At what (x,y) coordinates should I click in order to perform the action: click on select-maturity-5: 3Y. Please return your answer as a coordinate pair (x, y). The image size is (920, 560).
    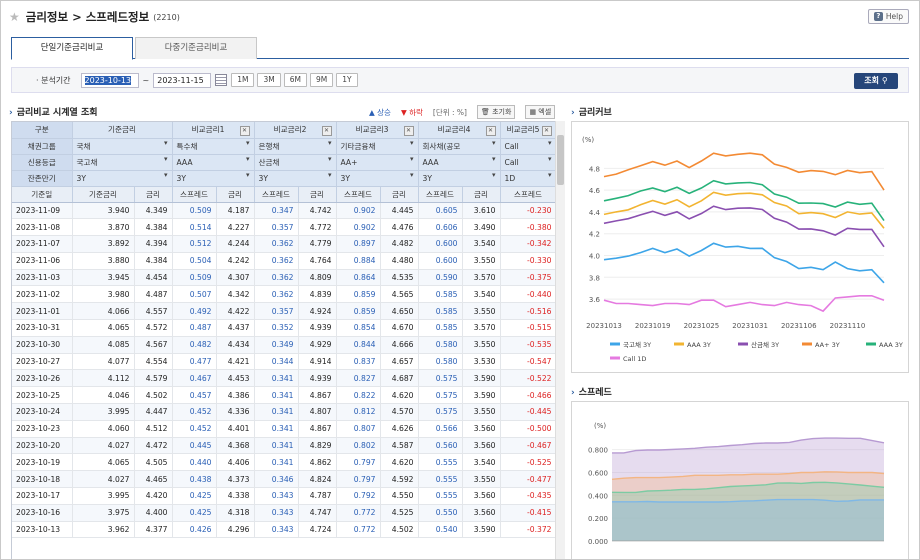
    Looking at the image, I should click on (459, 178).